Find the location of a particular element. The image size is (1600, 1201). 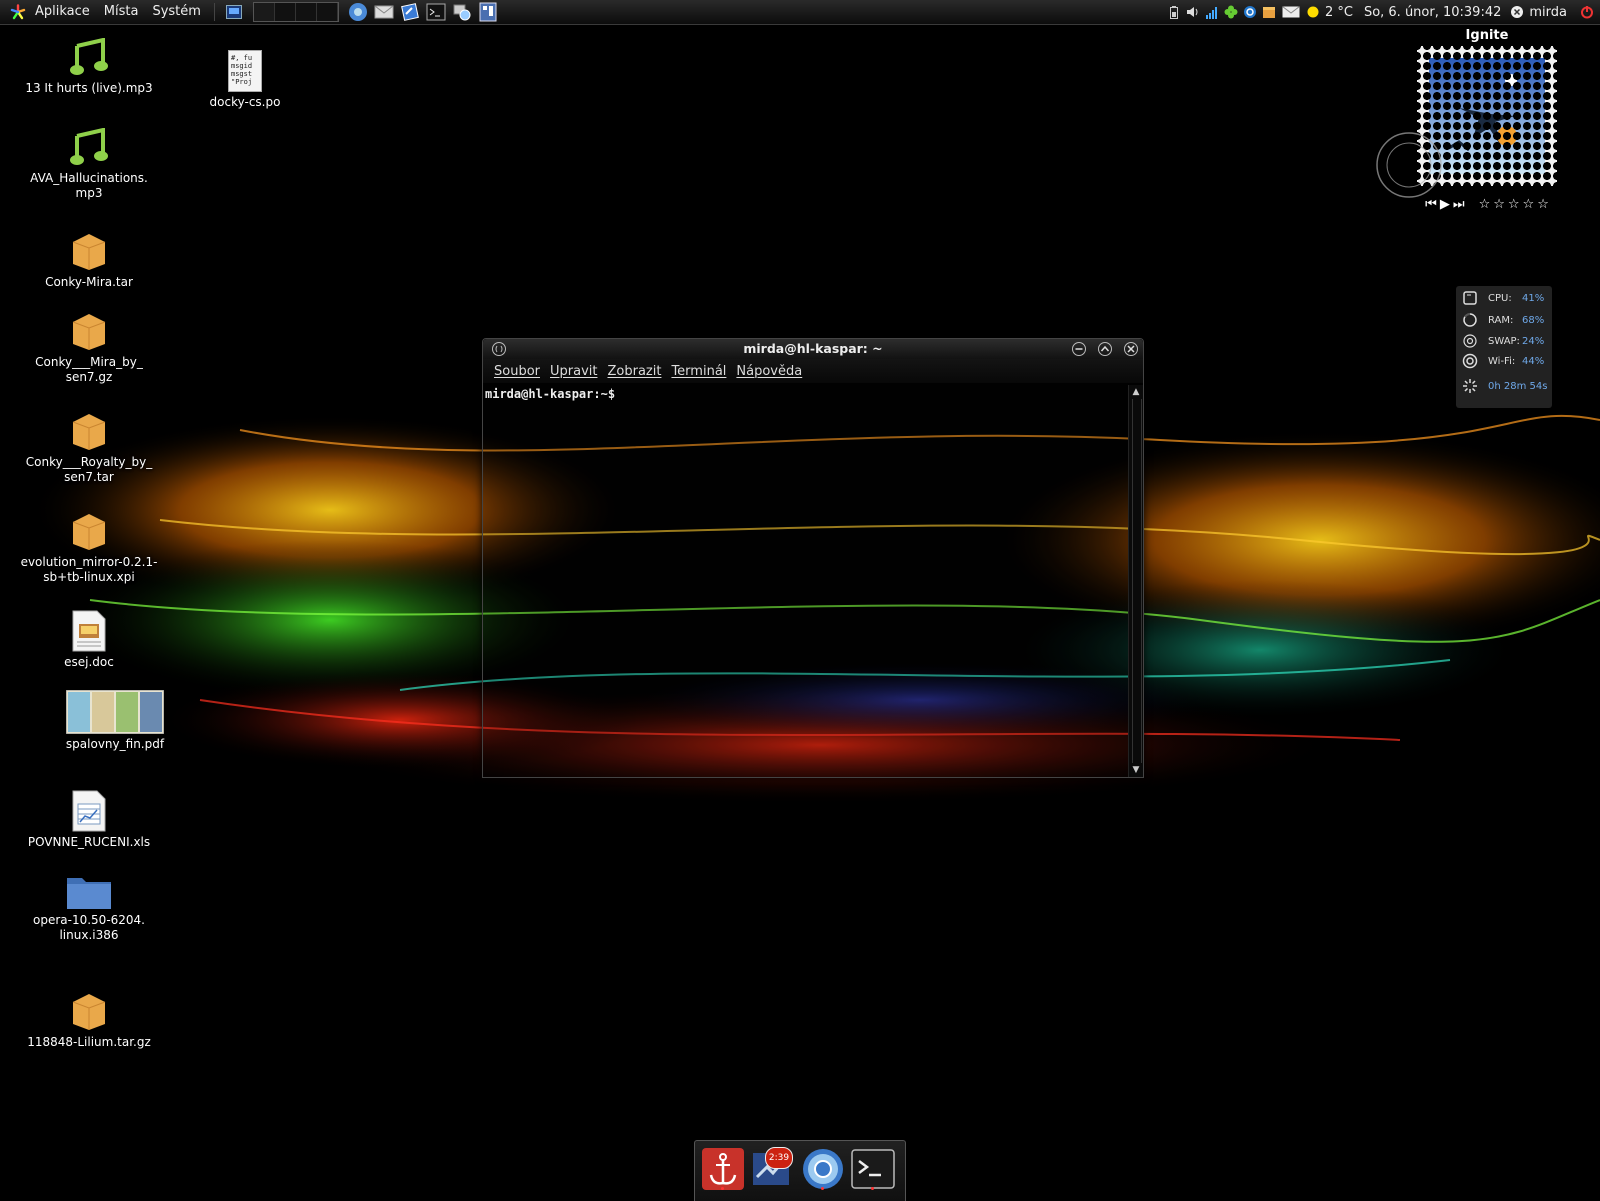

workspace-switcher is located at coordinates (295, 12).